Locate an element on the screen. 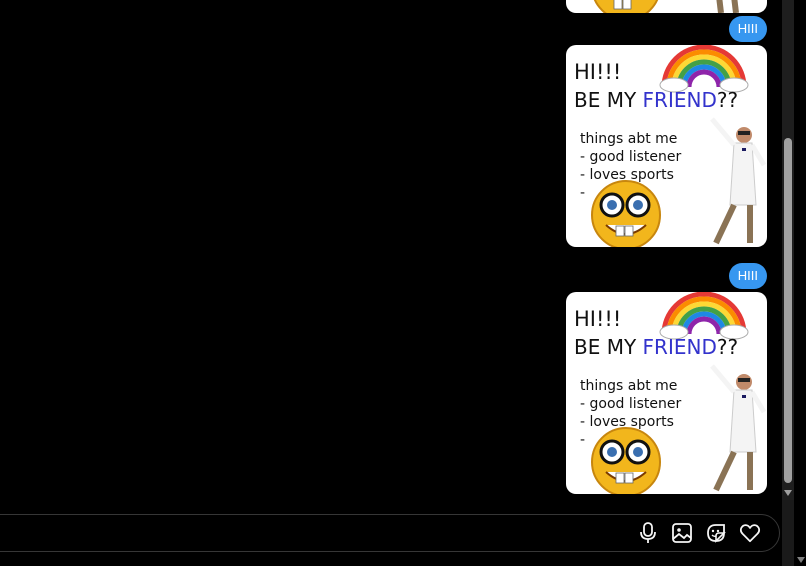 This screenshot has width=806, height=566. microphone-icon is located at coordinates (648, 533).